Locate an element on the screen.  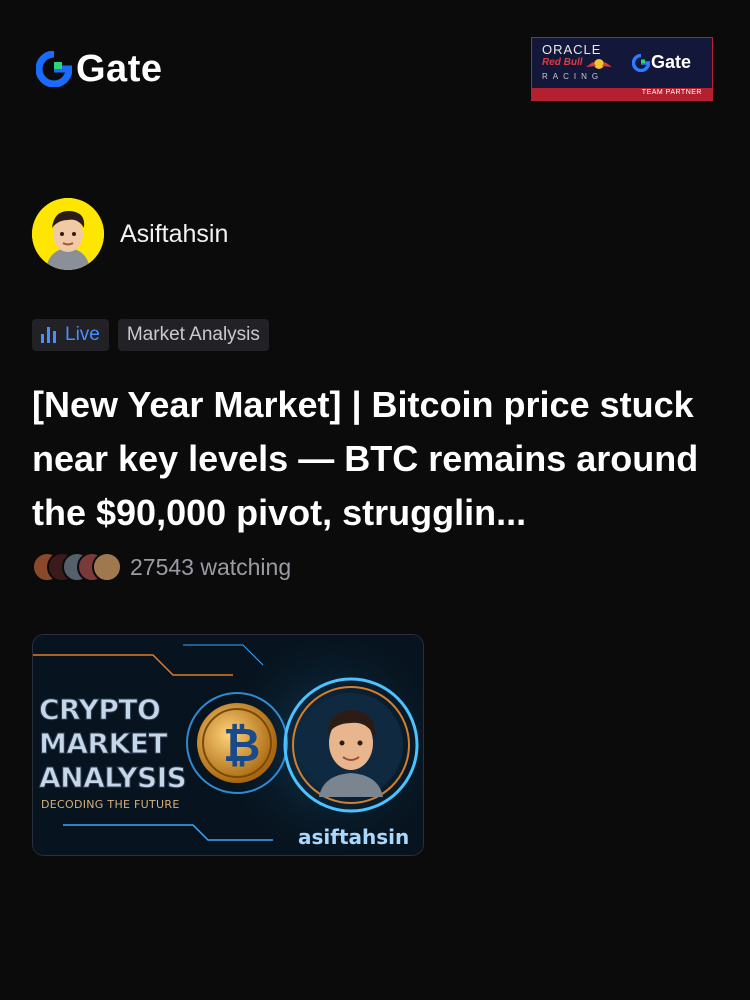
avatar is located at coordinates (68, 234).